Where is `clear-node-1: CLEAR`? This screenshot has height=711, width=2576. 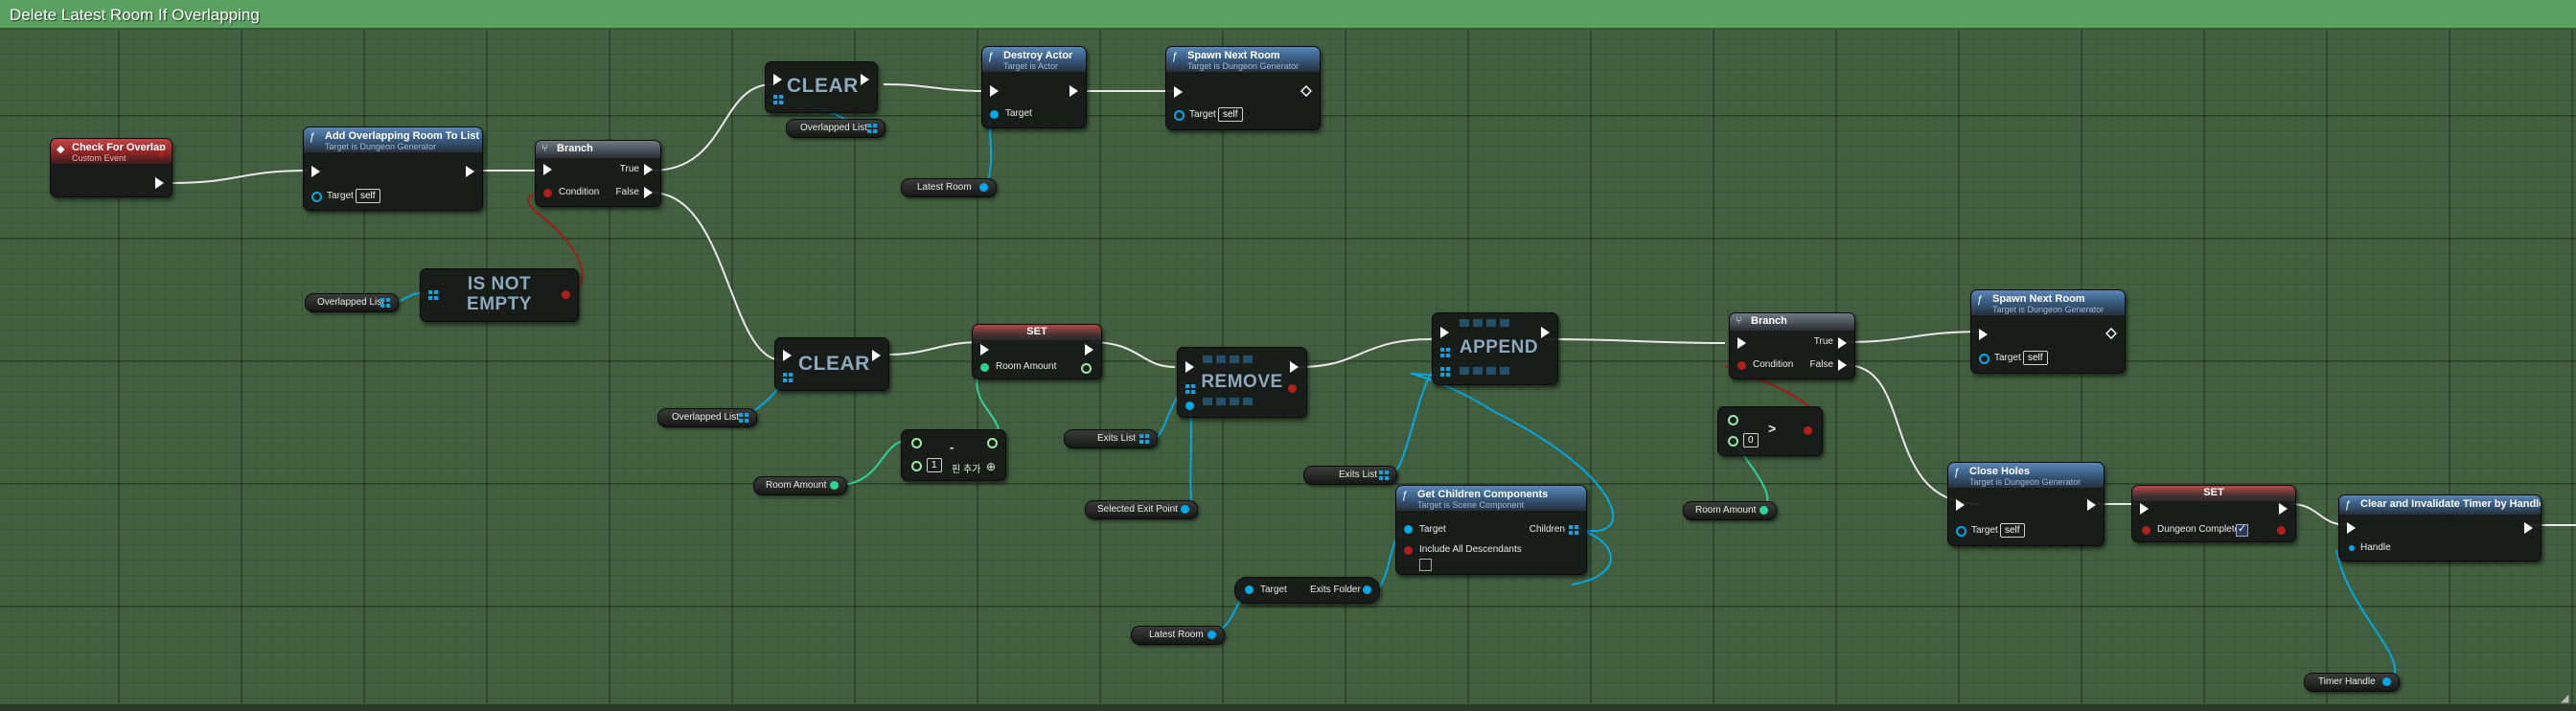
clear-node-1: CLEAR is located at coordinates (821, 87).